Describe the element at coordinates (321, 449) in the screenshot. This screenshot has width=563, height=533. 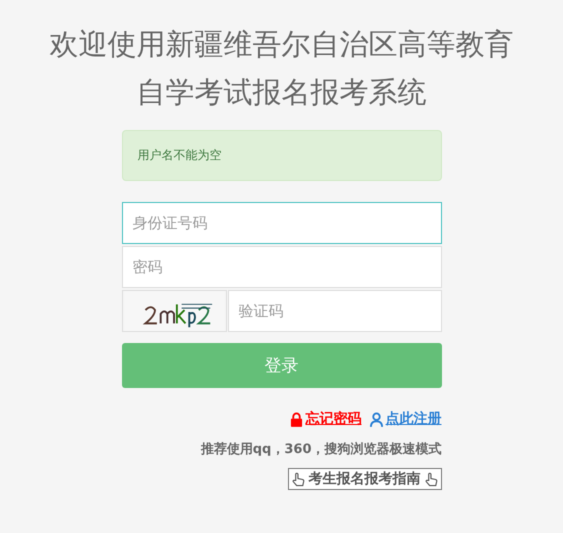
I see `browser-tip: 推荐使用qq，360，搜狗浏览器极速模式` at that location.